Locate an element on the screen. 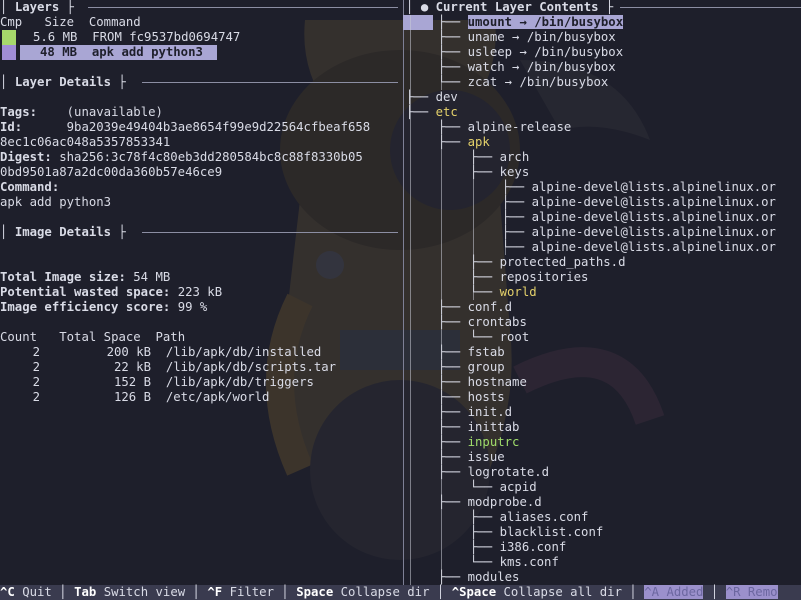 The width and height of the screenshot is (801, 600). tree-entry-name: root is located at coordinates (514, 337).